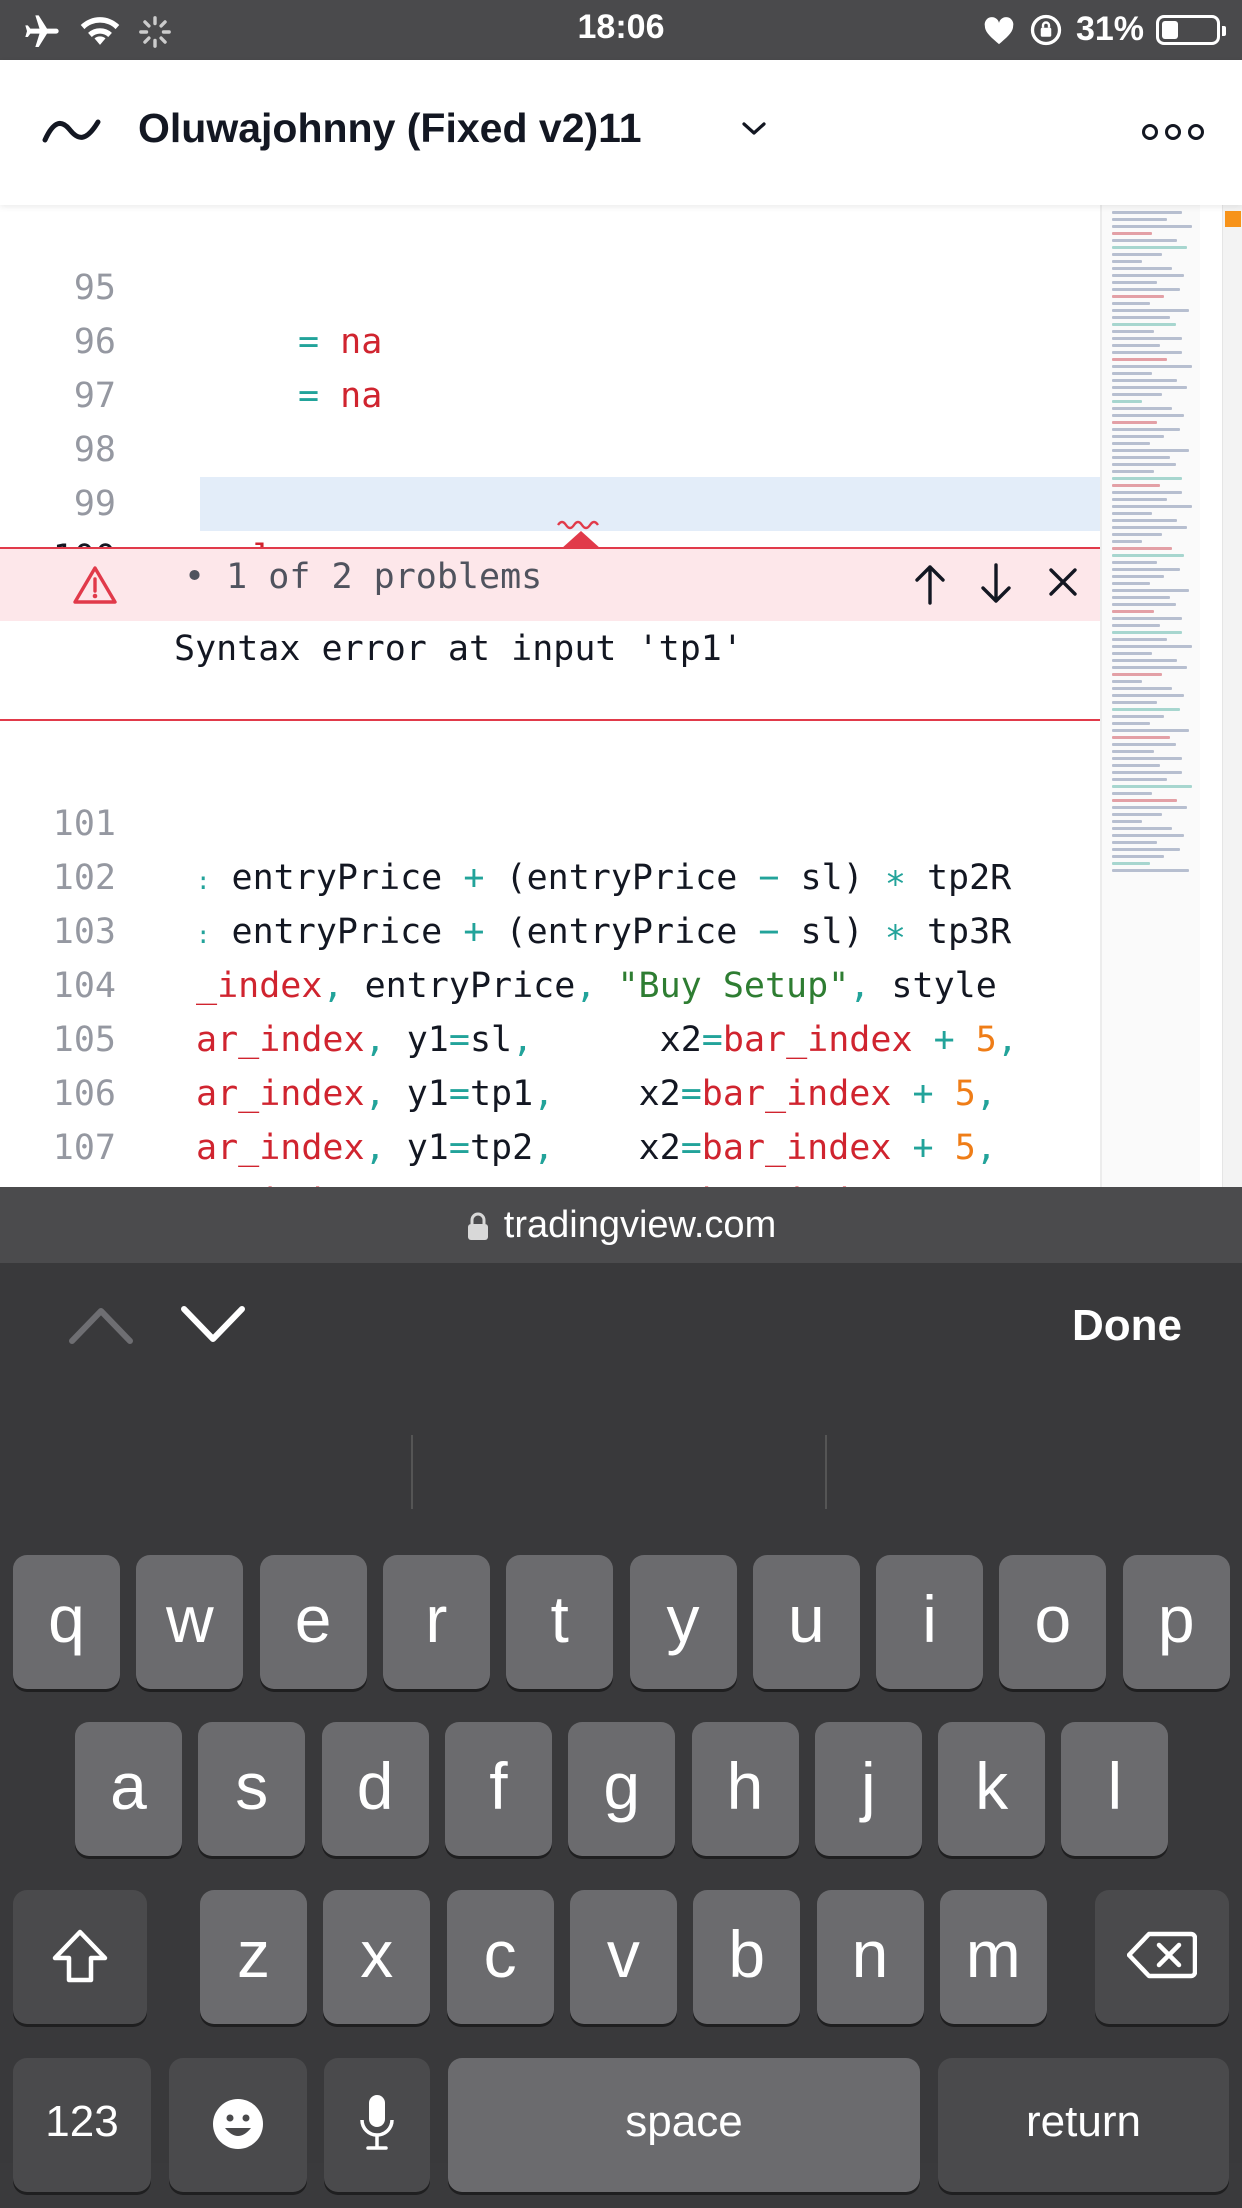 The image size is (1242, 2208). I want to click on previous-field-icon, so click(101, 1325).